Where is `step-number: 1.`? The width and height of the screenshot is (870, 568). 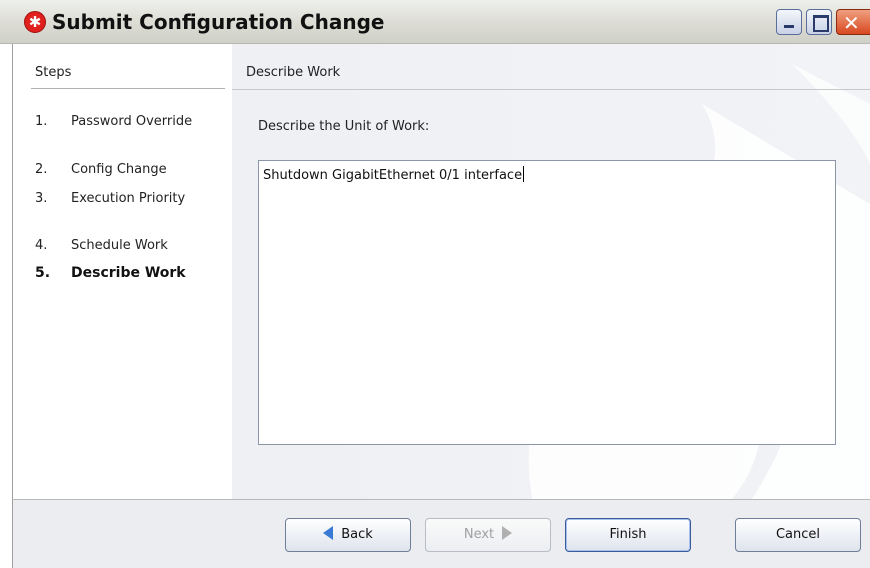 step-number: 1. is located at coordinates (41, 121).